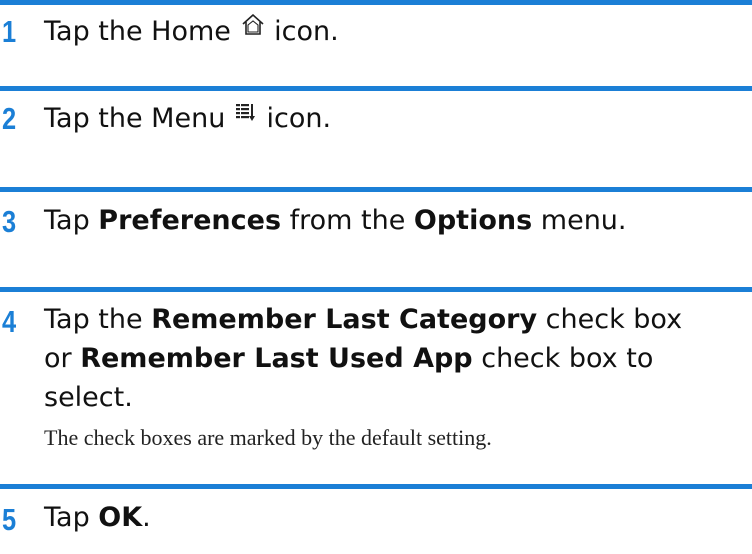  Describe the element at coordinates (376, 88) in the screenshot. I see `step-2-divider` at that location.